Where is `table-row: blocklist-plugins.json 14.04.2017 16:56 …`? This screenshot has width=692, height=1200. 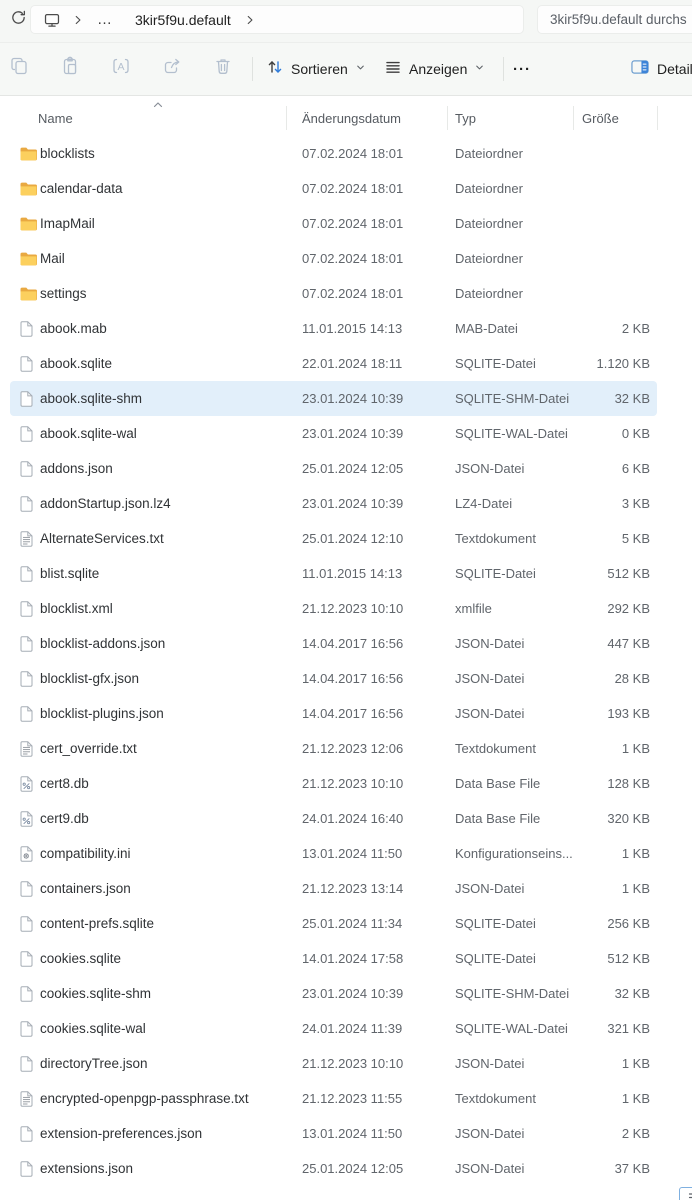
table-row: blocklist-plugins.json 14.04.2017 16:56 … is located at coordinates (333, 713).